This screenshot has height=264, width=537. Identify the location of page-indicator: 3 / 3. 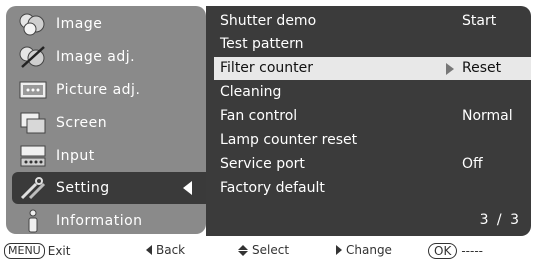
(500, 220).